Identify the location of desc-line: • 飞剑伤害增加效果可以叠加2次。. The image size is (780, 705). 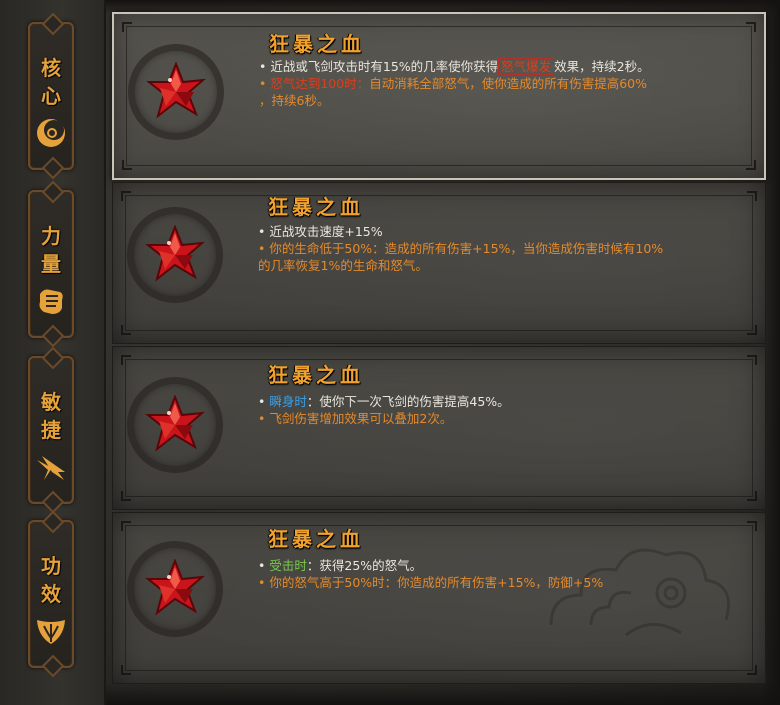
(355, 418).